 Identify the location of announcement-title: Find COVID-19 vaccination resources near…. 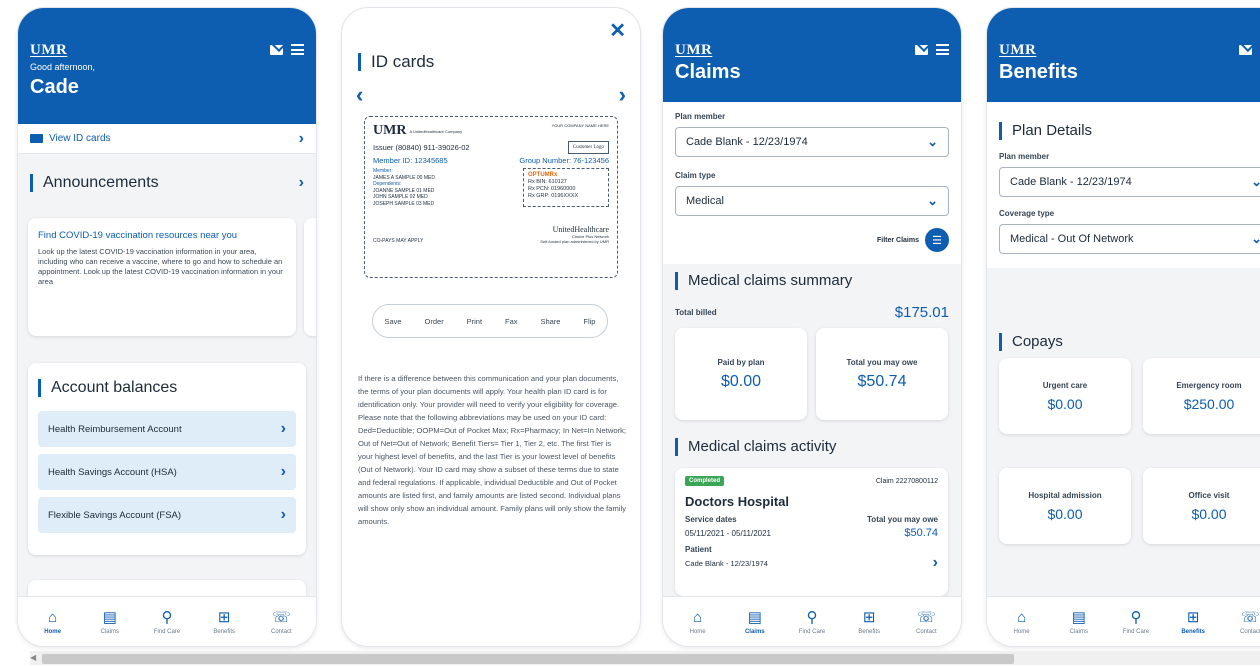
(138, 235).